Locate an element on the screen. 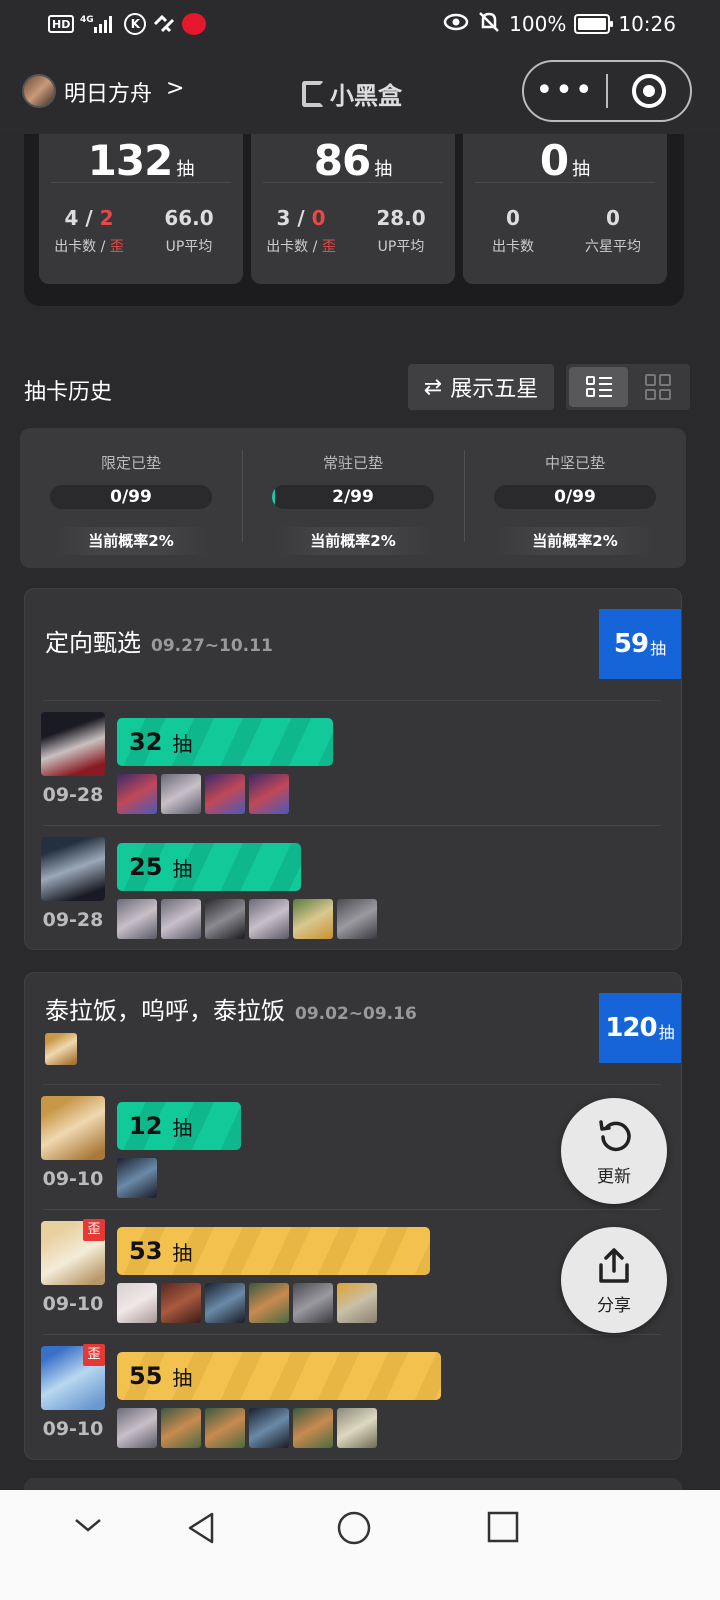 Image resolution: width=720 pixels, height=1600 pixels. k-app-icon: K is located at coordinates (135, 24).